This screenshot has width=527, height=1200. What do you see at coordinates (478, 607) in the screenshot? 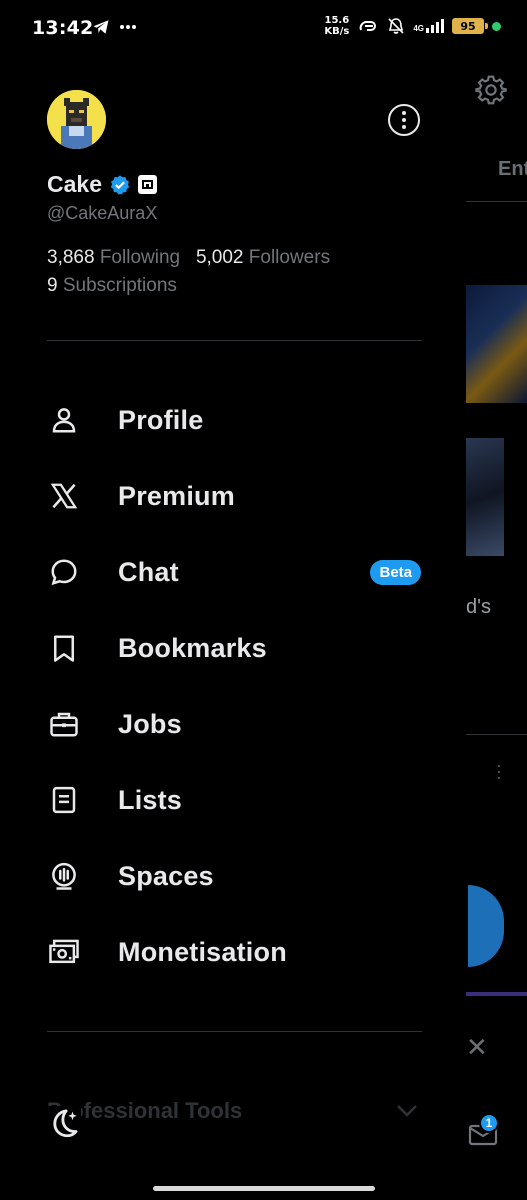
I see `background-text: d's` at bounding box center [478, 607].